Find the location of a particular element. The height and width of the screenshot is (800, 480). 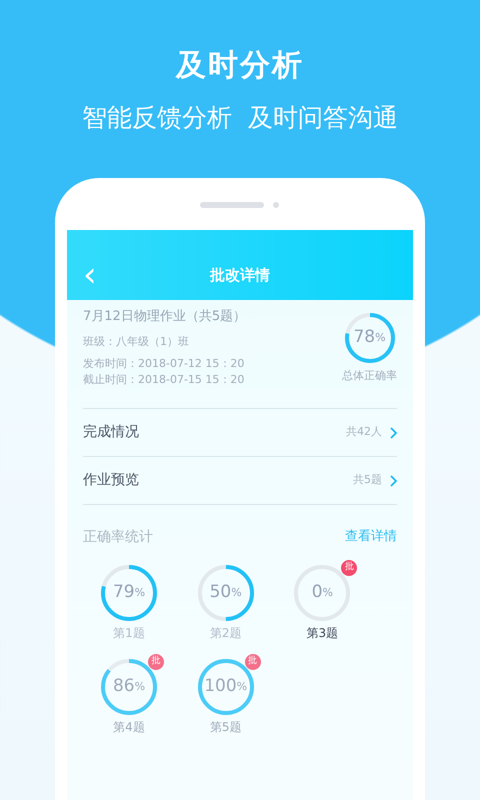

row-label: 作业预览 is located at coordinates (111, 480).